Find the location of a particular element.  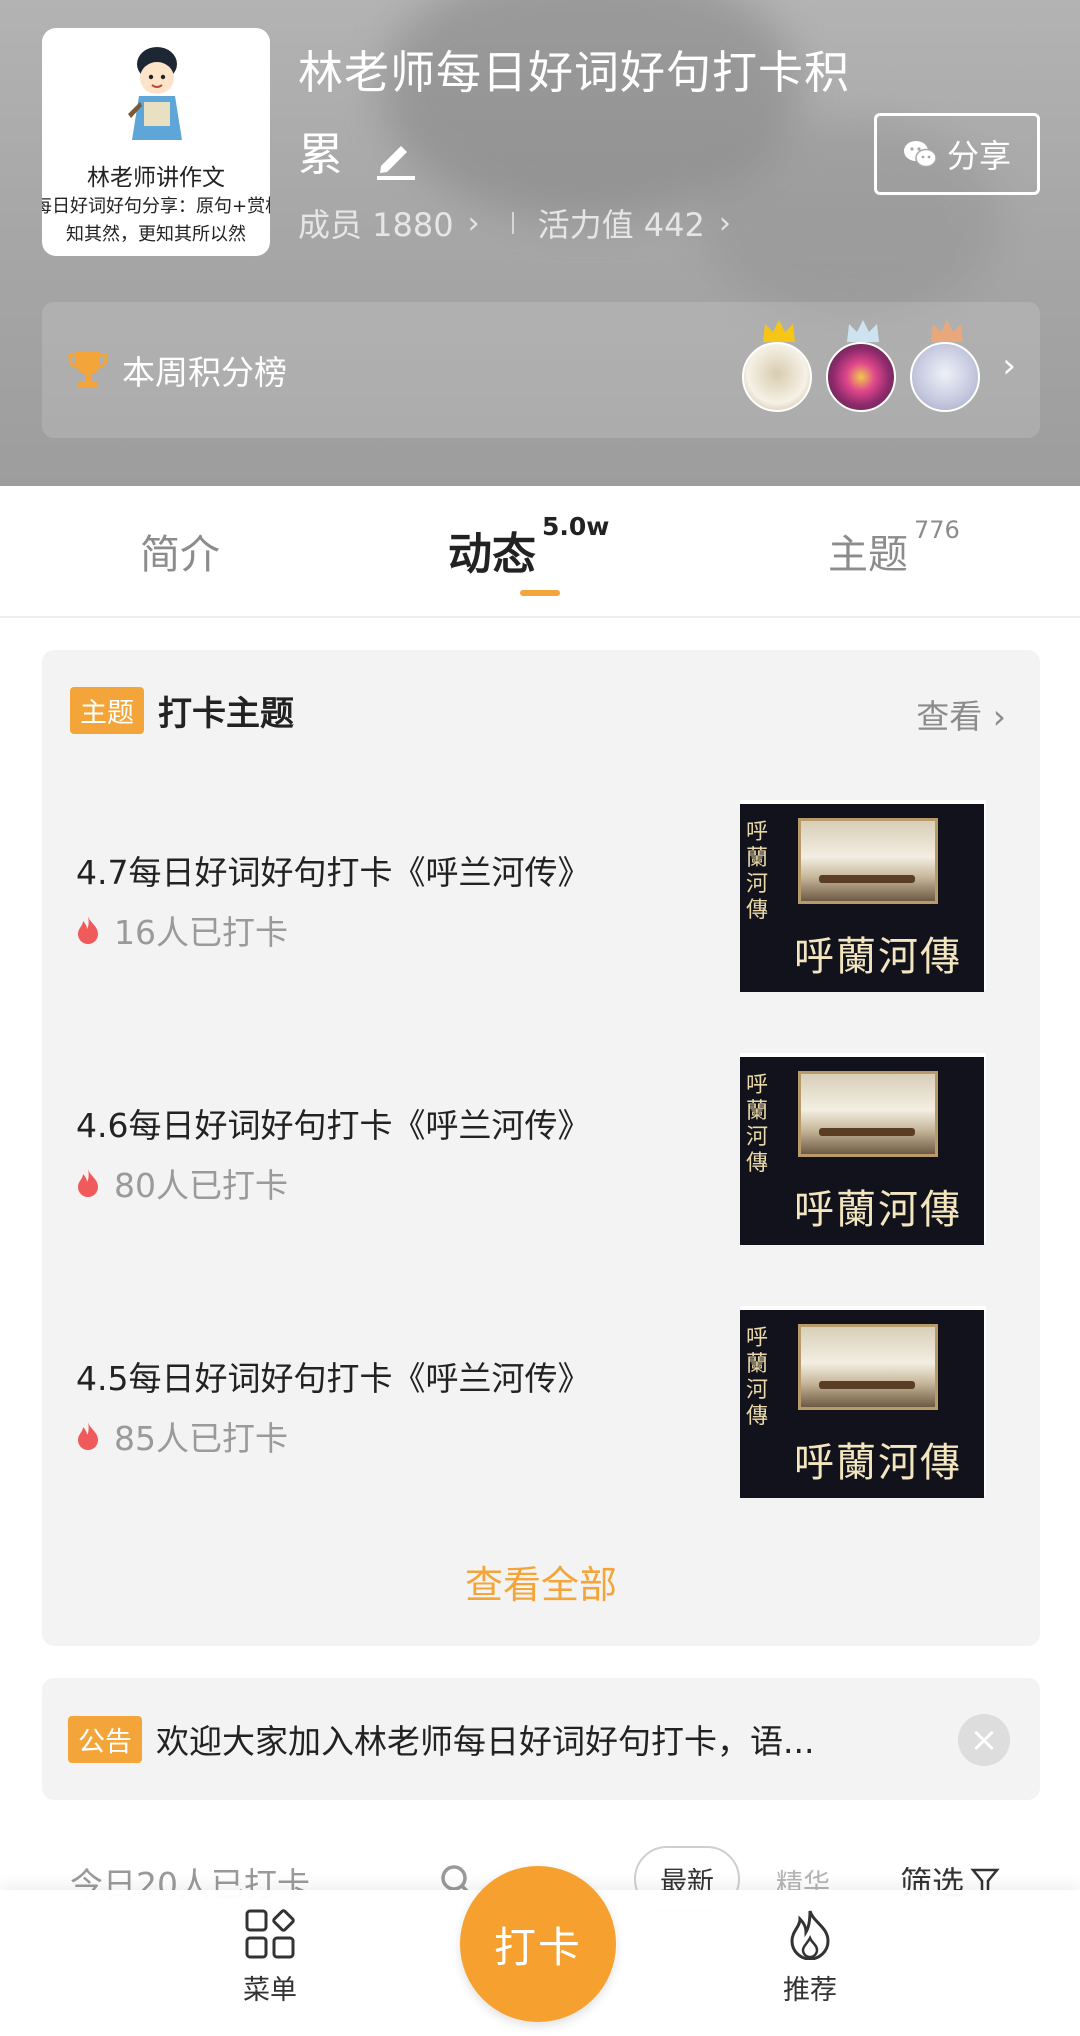

weekly-ranking-label: 本周积分榜 is located at coordinates (204, 372).